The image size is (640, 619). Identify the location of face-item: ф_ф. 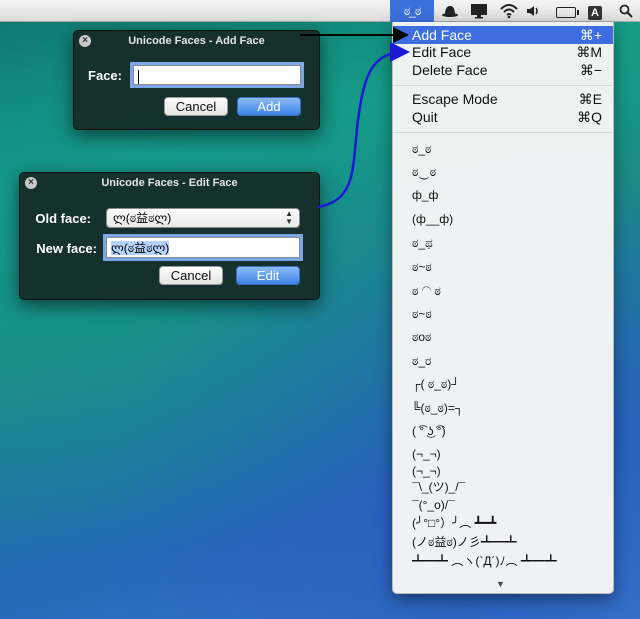
(425, 195).